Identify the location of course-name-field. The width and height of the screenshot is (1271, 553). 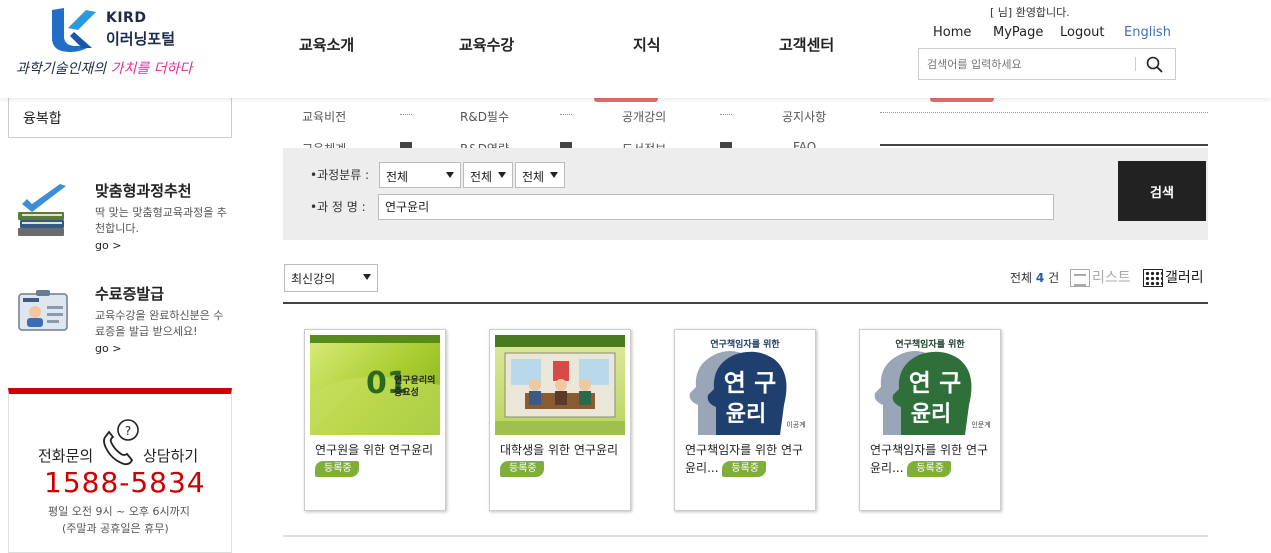
(716, 207).